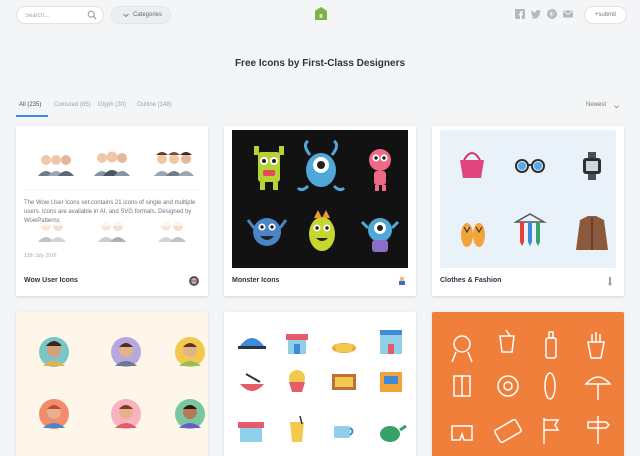 This screenshot has height=456, width=640. I want to click on icon-set-card: Monster Icons, so click(320, 211).